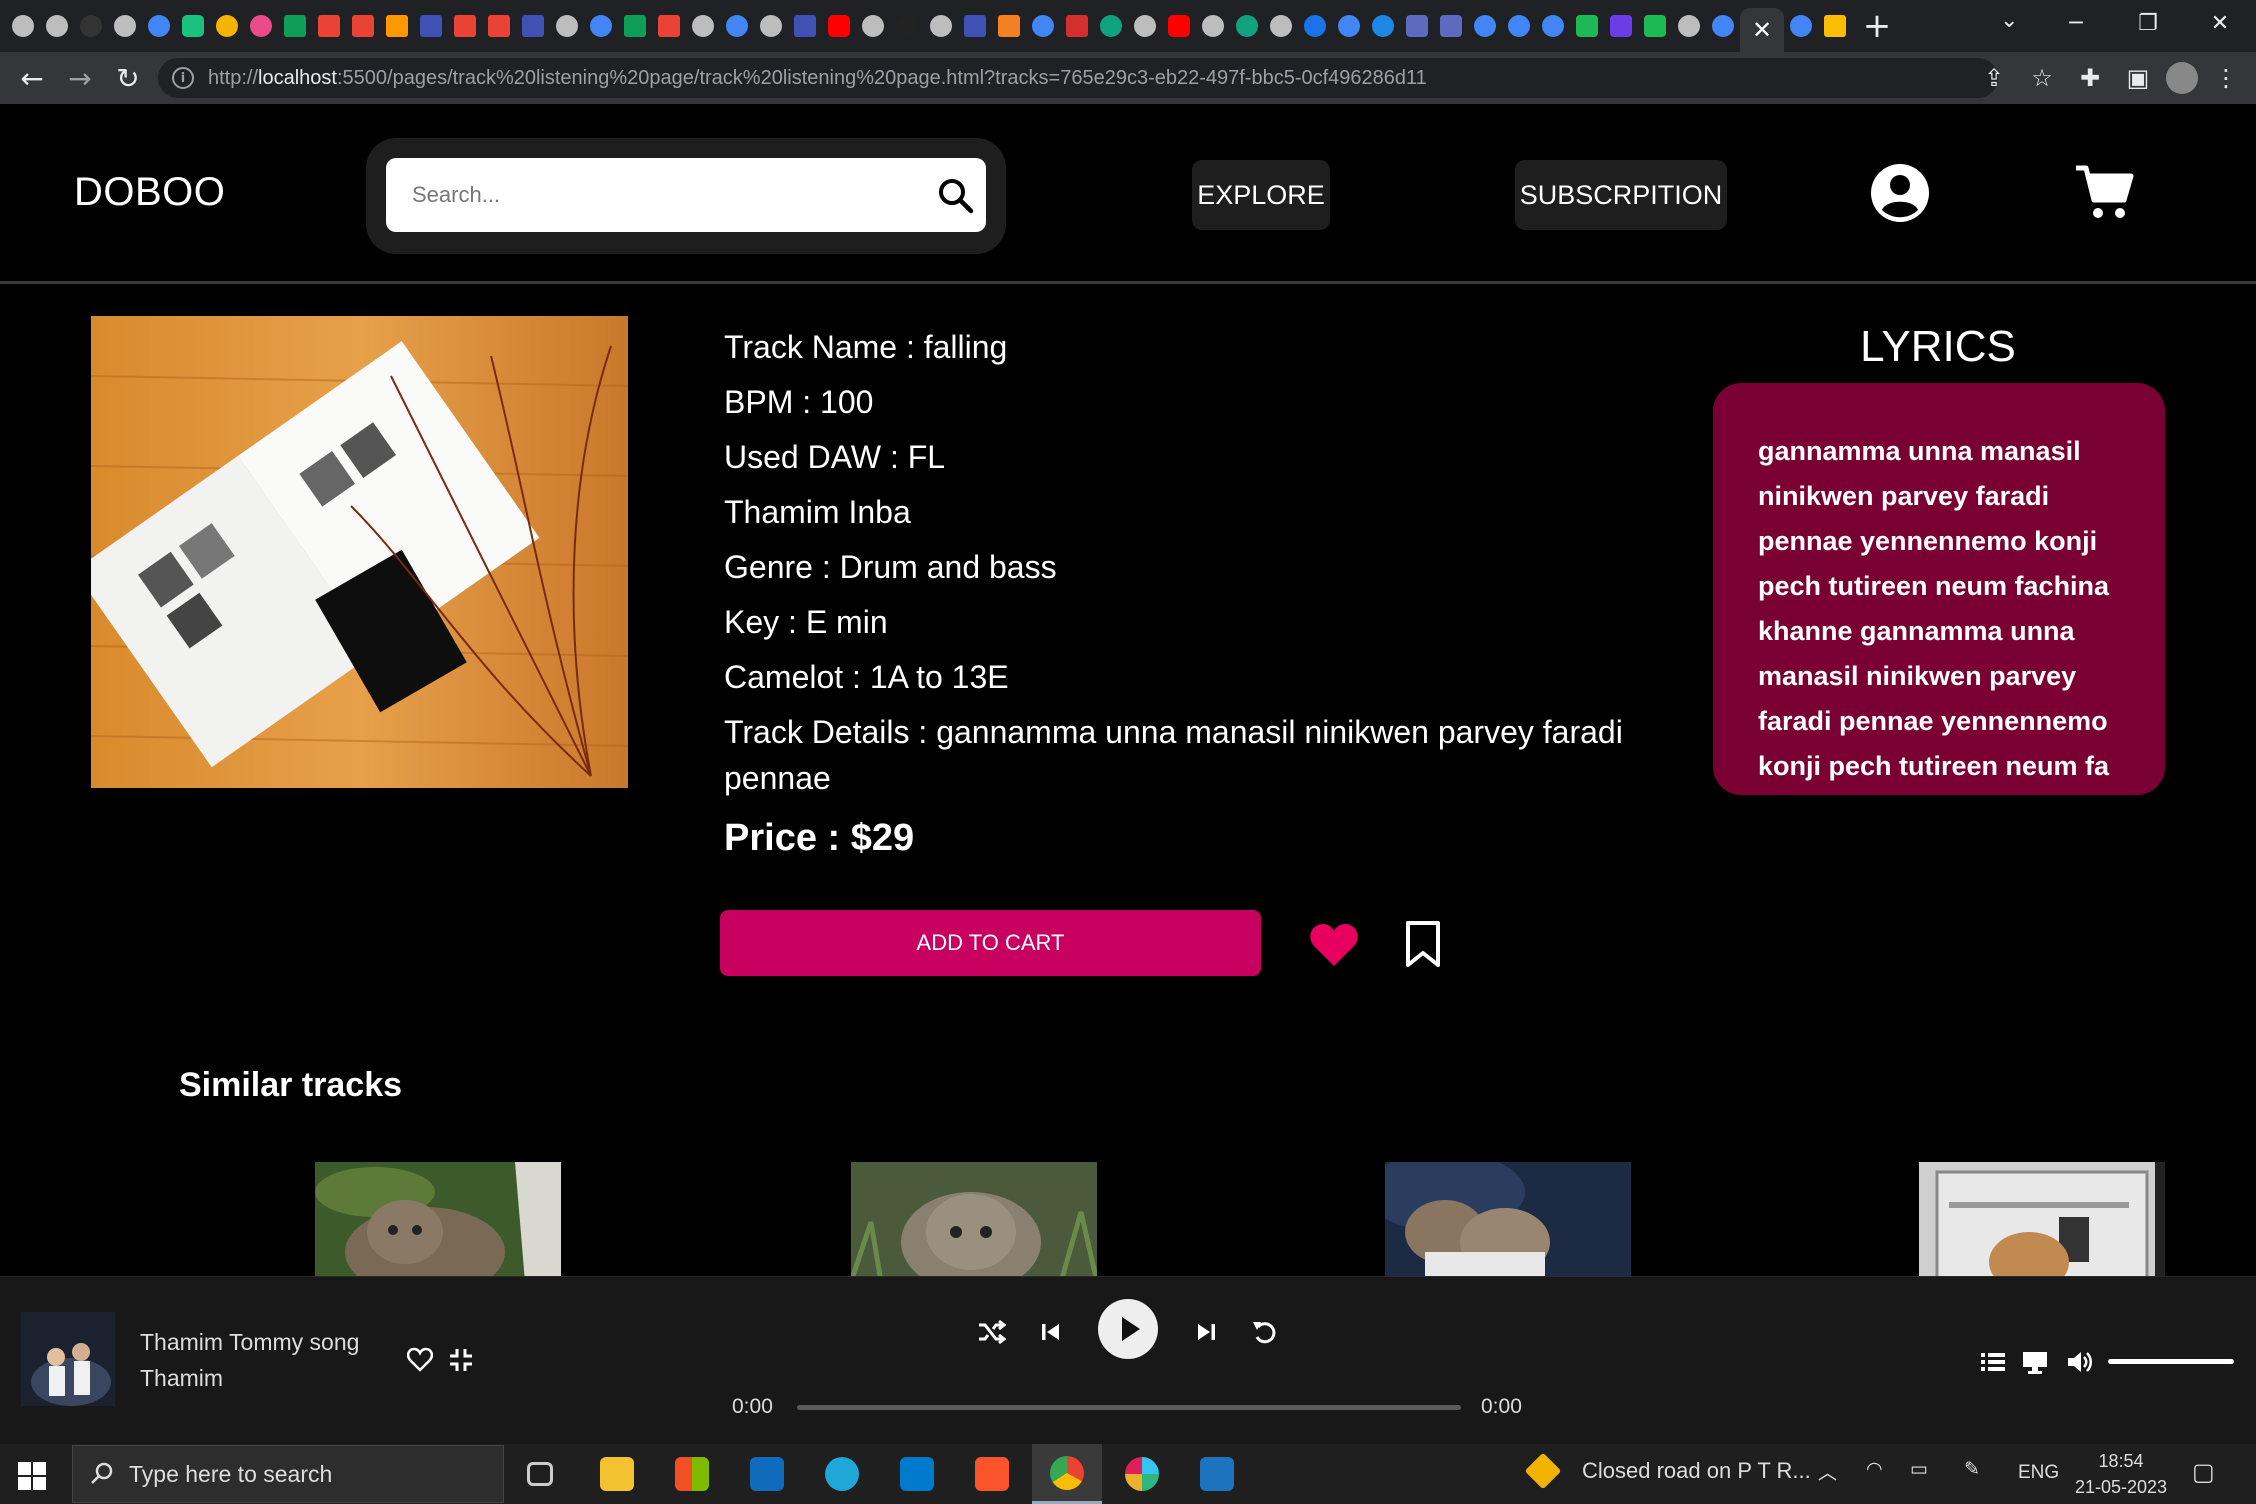  What do you see at coordinates (2203, 1472) in the screenshot?
I see `notifications-icon: ▢` at bounding box center [2203, 1472].